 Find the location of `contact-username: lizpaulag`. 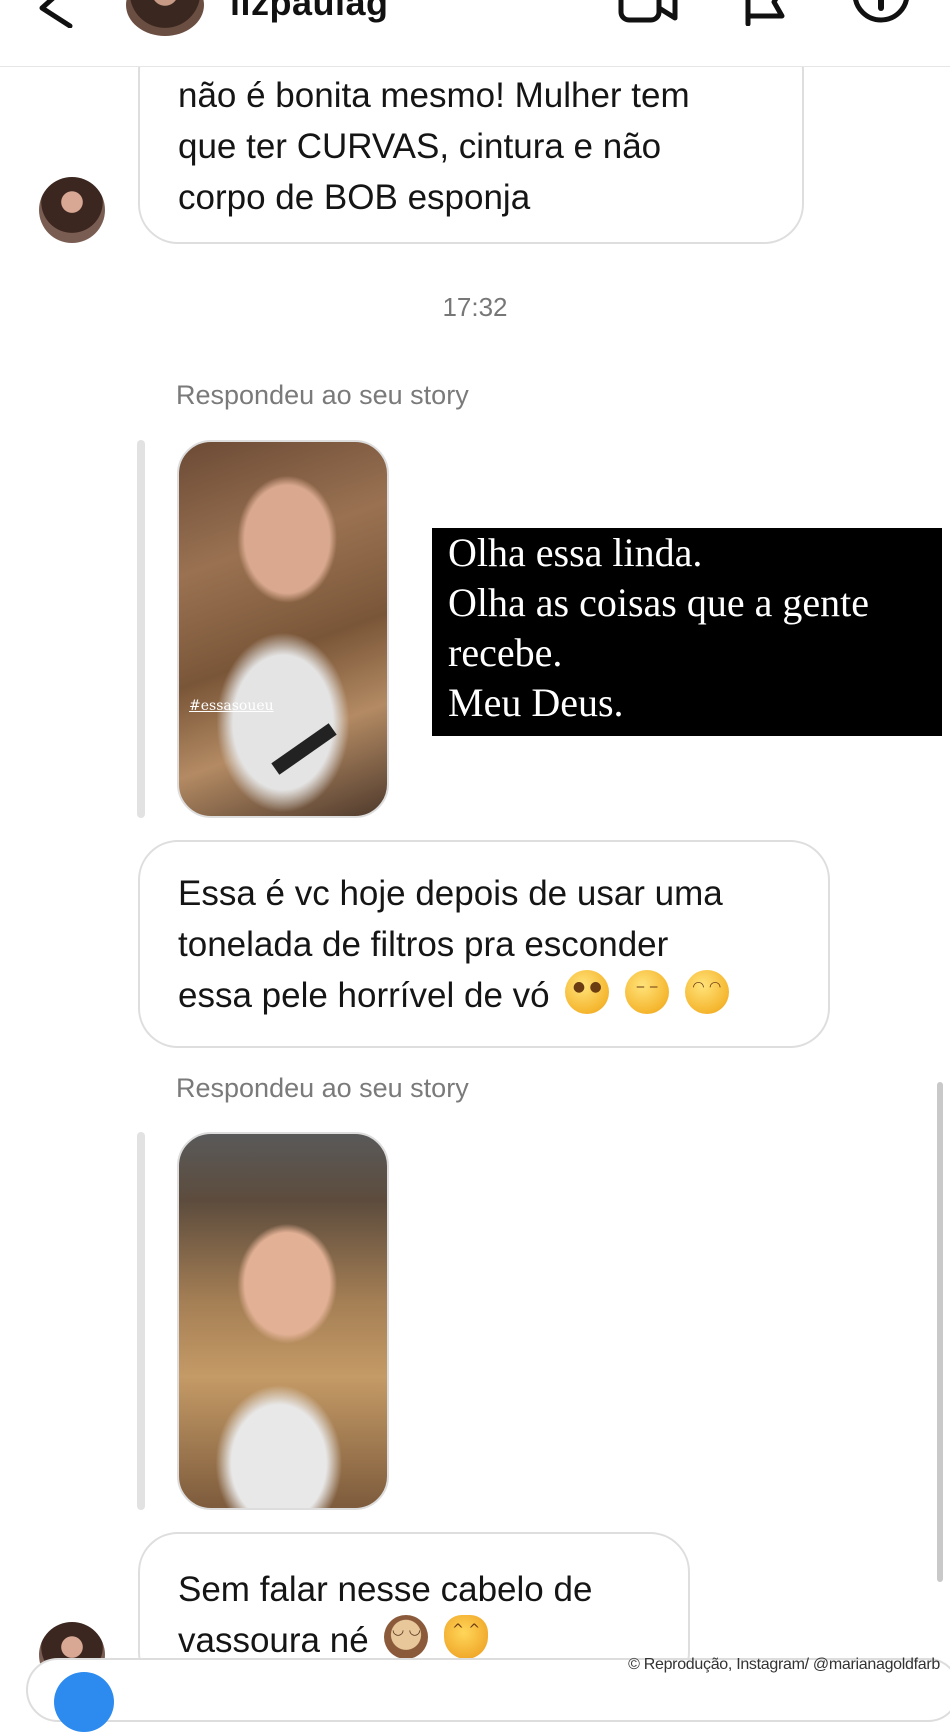

contact-username: lizpaulag is located at coordinates (309, 12).